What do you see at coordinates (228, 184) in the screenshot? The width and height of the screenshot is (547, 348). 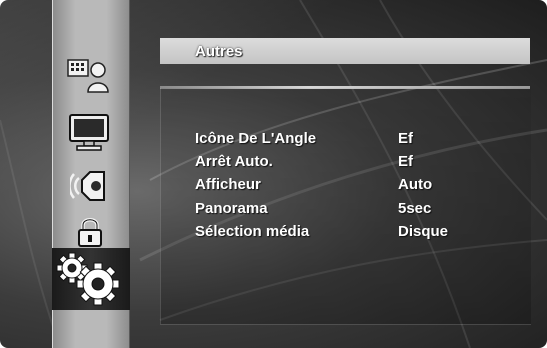 I see `setting-label: Afficheur` at bounding box center [228, 184].